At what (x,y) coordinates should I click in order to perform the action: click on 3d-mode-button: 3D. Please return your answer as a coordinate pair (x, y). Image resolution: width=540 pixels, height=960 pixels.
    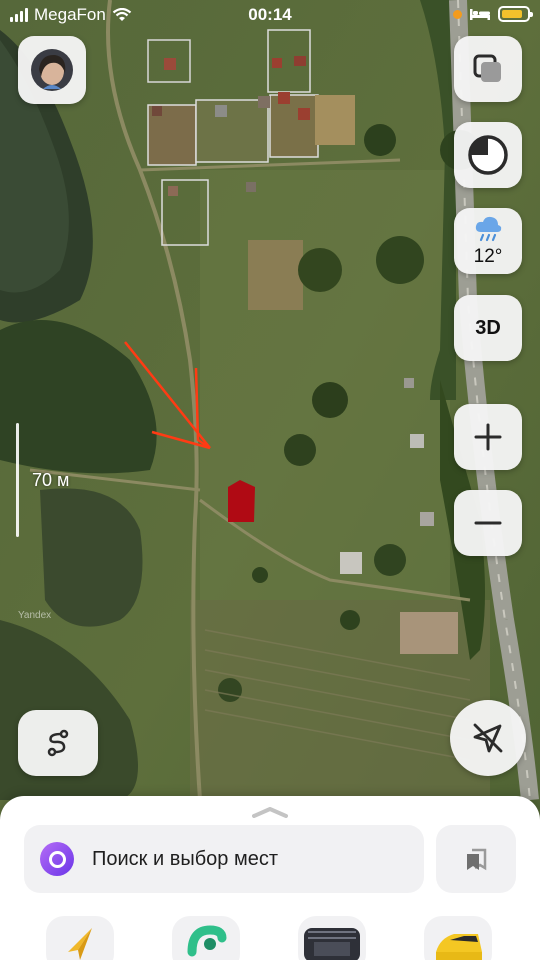
    Looking at the image, I should click on (488, 328).